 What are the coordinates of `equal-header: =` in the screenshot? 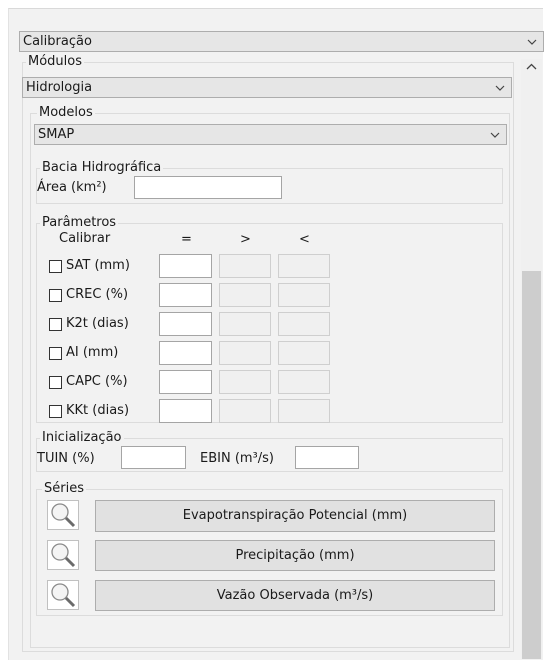 It's located at (186, 239).